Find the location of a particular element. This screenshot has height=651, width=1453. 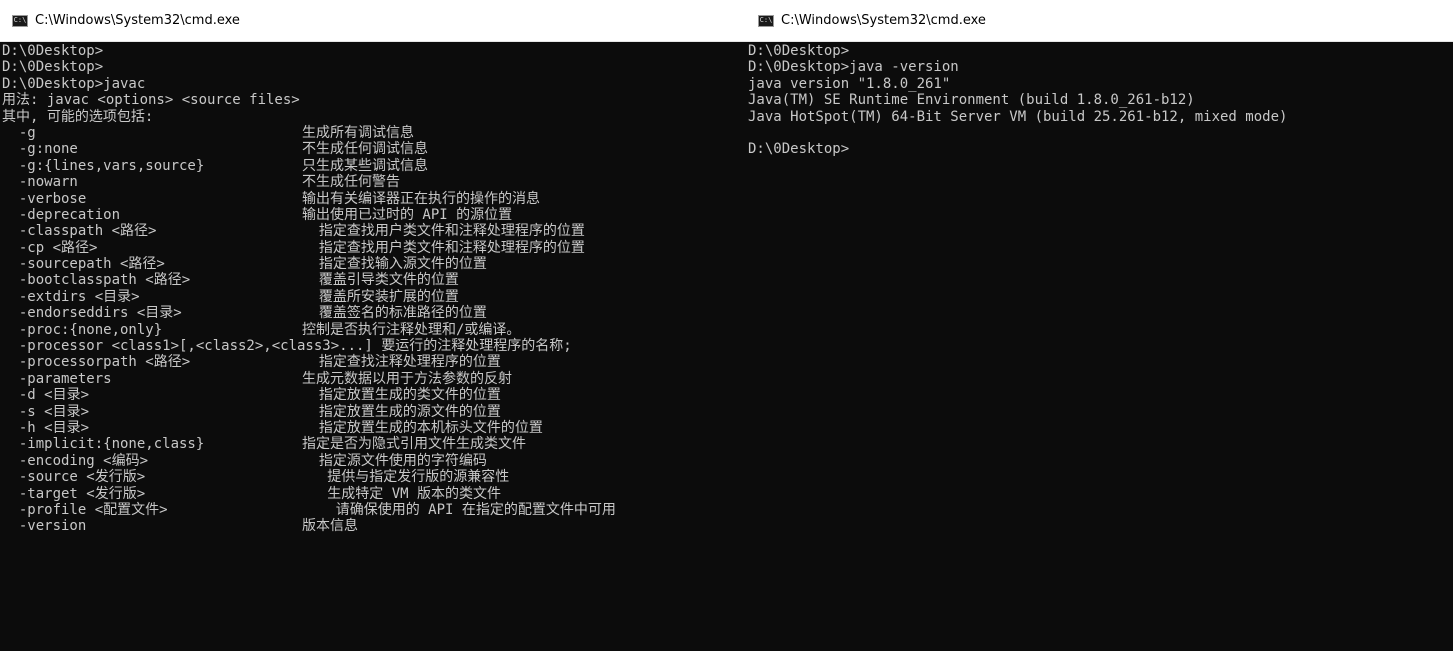

option-row: -encoding <编码> 指定源文件使用的字符编码 is located at coordinates (378, 461).